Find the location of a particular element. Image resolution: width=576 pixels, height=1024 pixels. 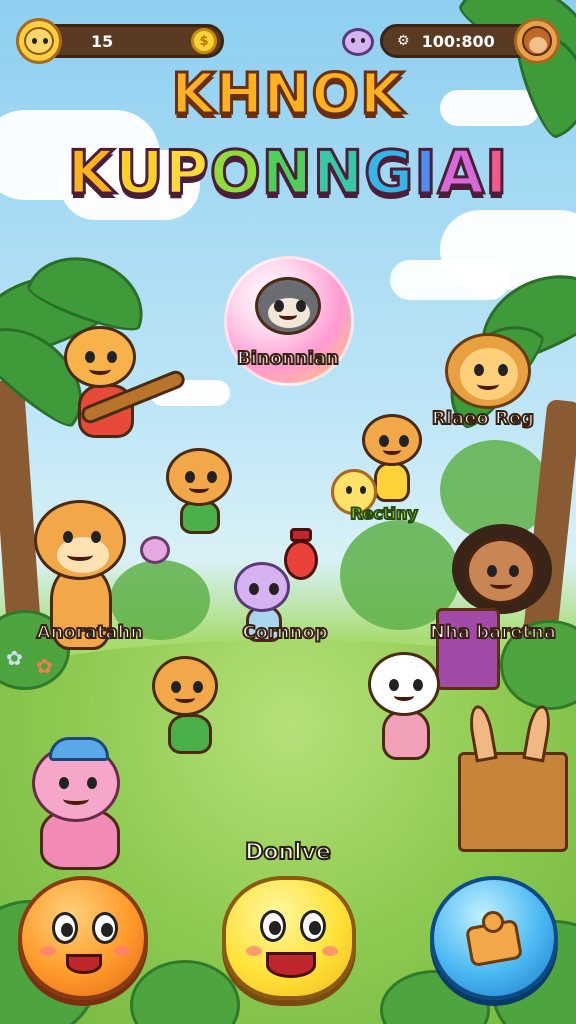

guitar-cat-character is located at coordinates (122, 387).